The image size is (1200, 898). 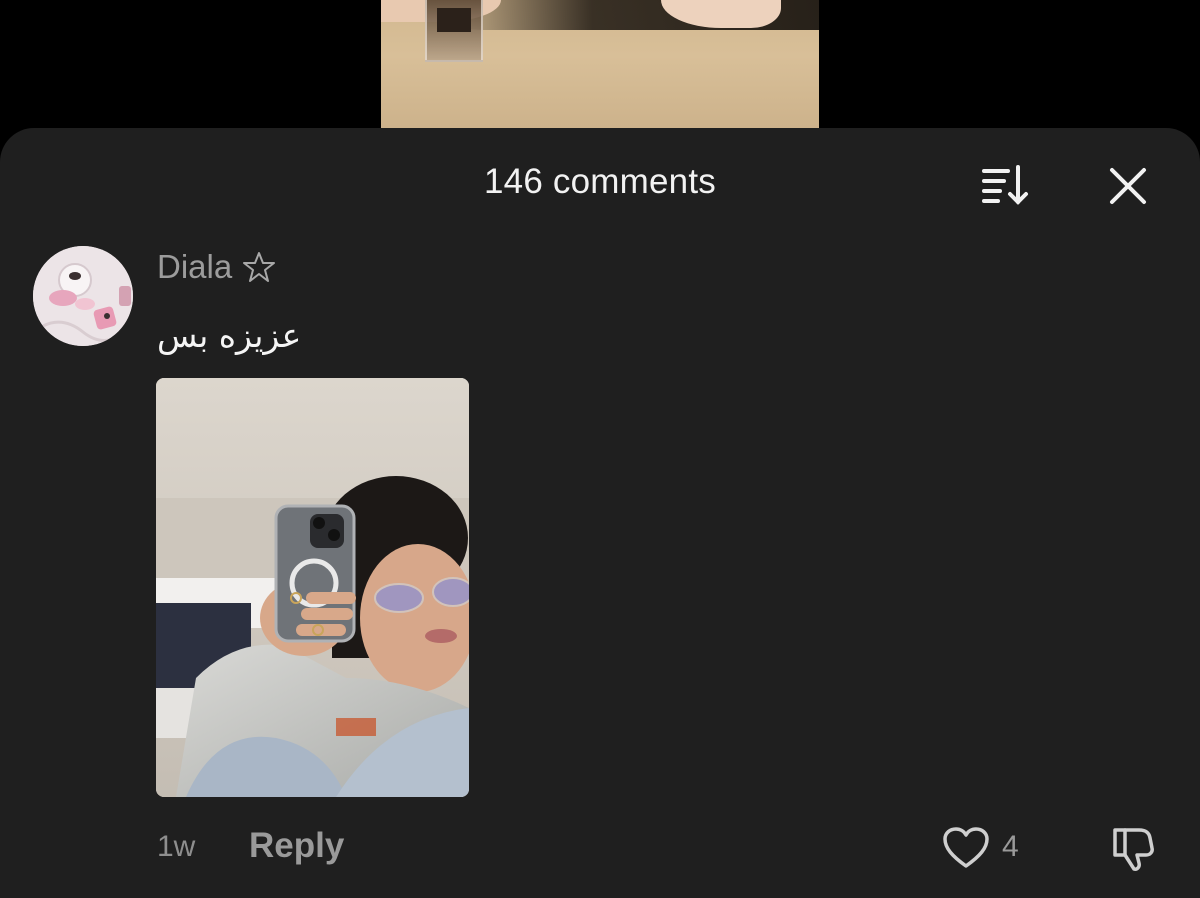 I want to click on comment-actions: 1w Reply 4, so click(x=600, y=852).